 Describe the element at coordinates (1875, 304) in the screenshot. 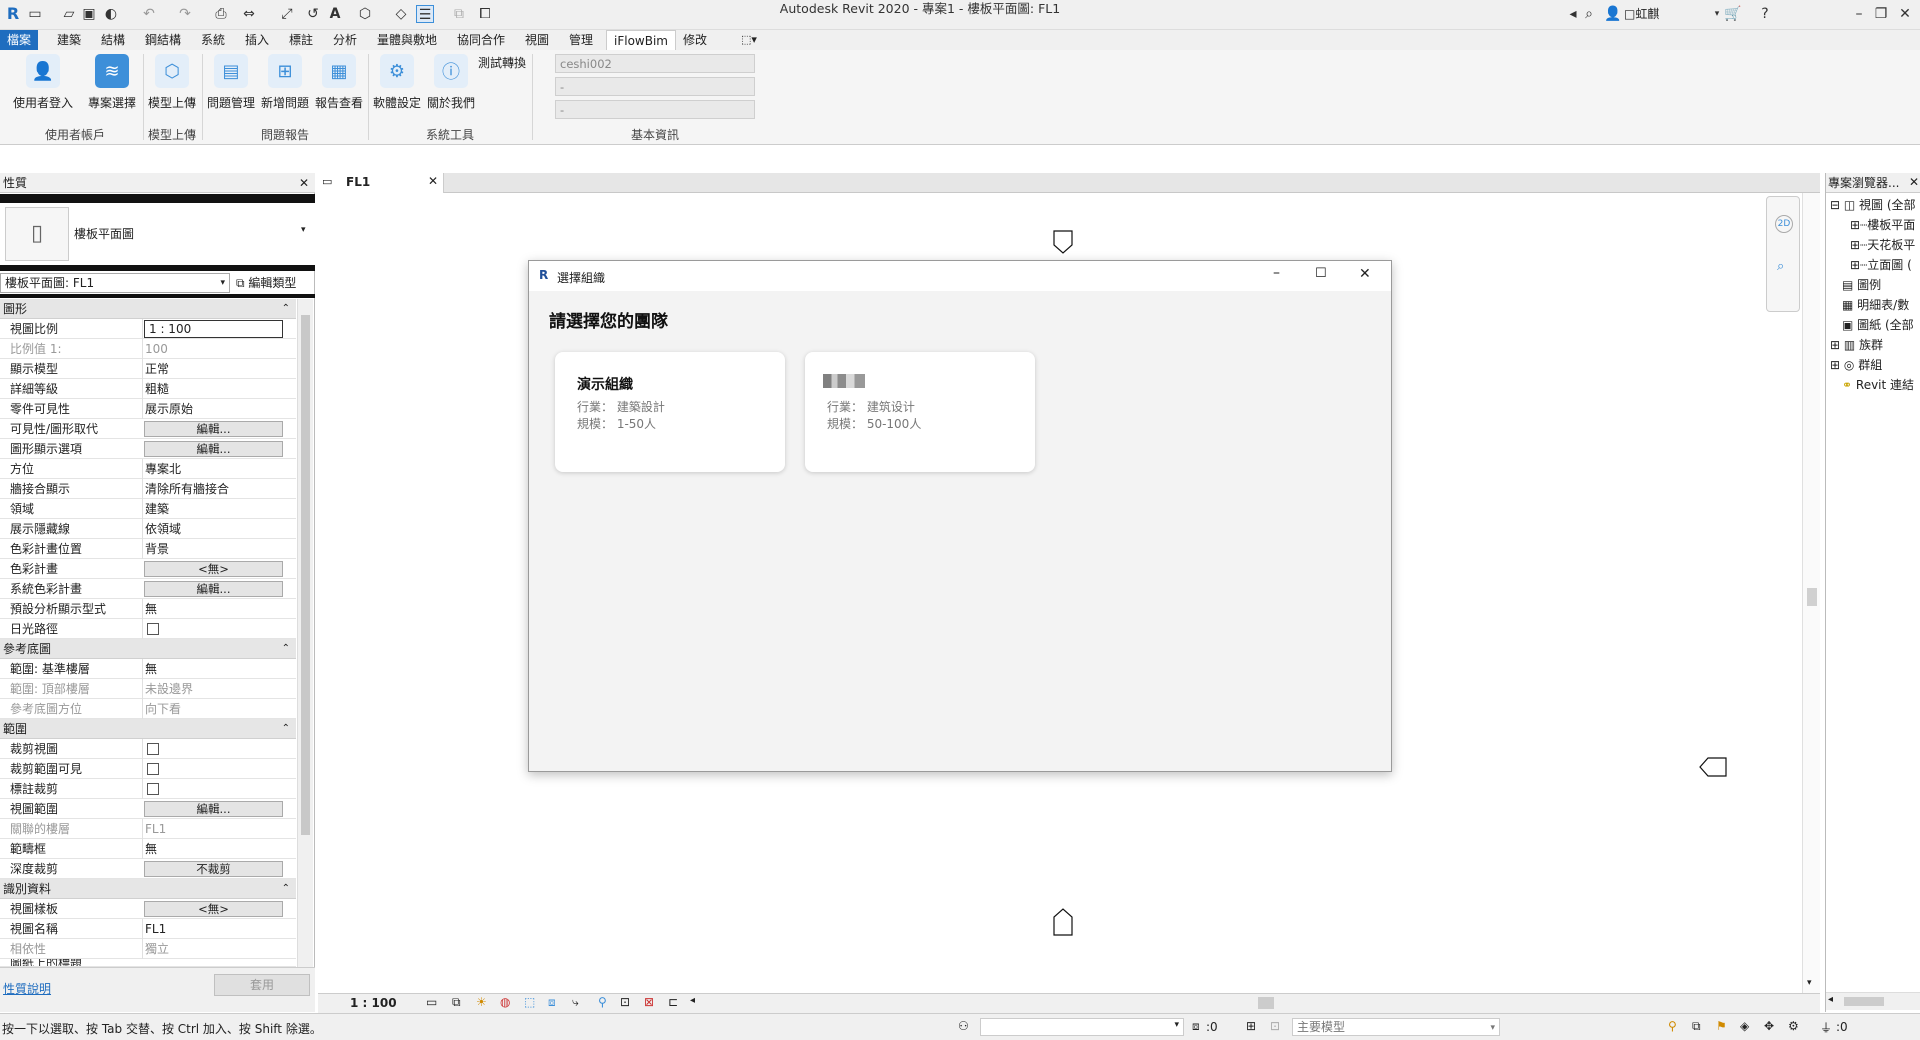

I see `tree-node-schedules: ▦ 明細表/數` at that location.